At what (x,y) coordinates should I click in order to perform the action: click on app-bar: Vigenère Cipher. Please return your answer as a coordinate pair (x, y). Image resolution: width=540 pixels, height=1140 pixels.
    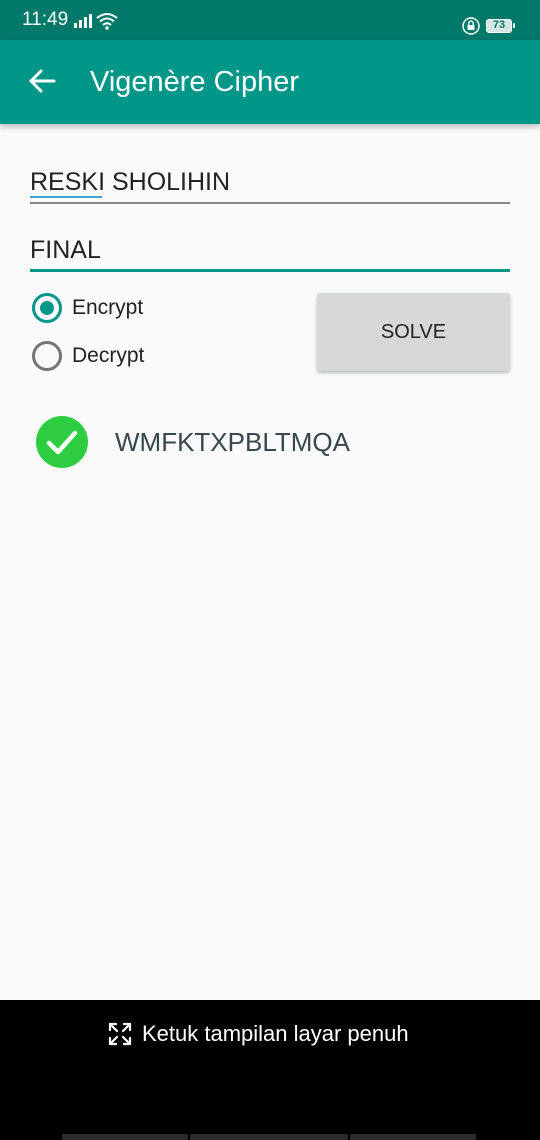
    Looking at the image, I should click on (270, 82).